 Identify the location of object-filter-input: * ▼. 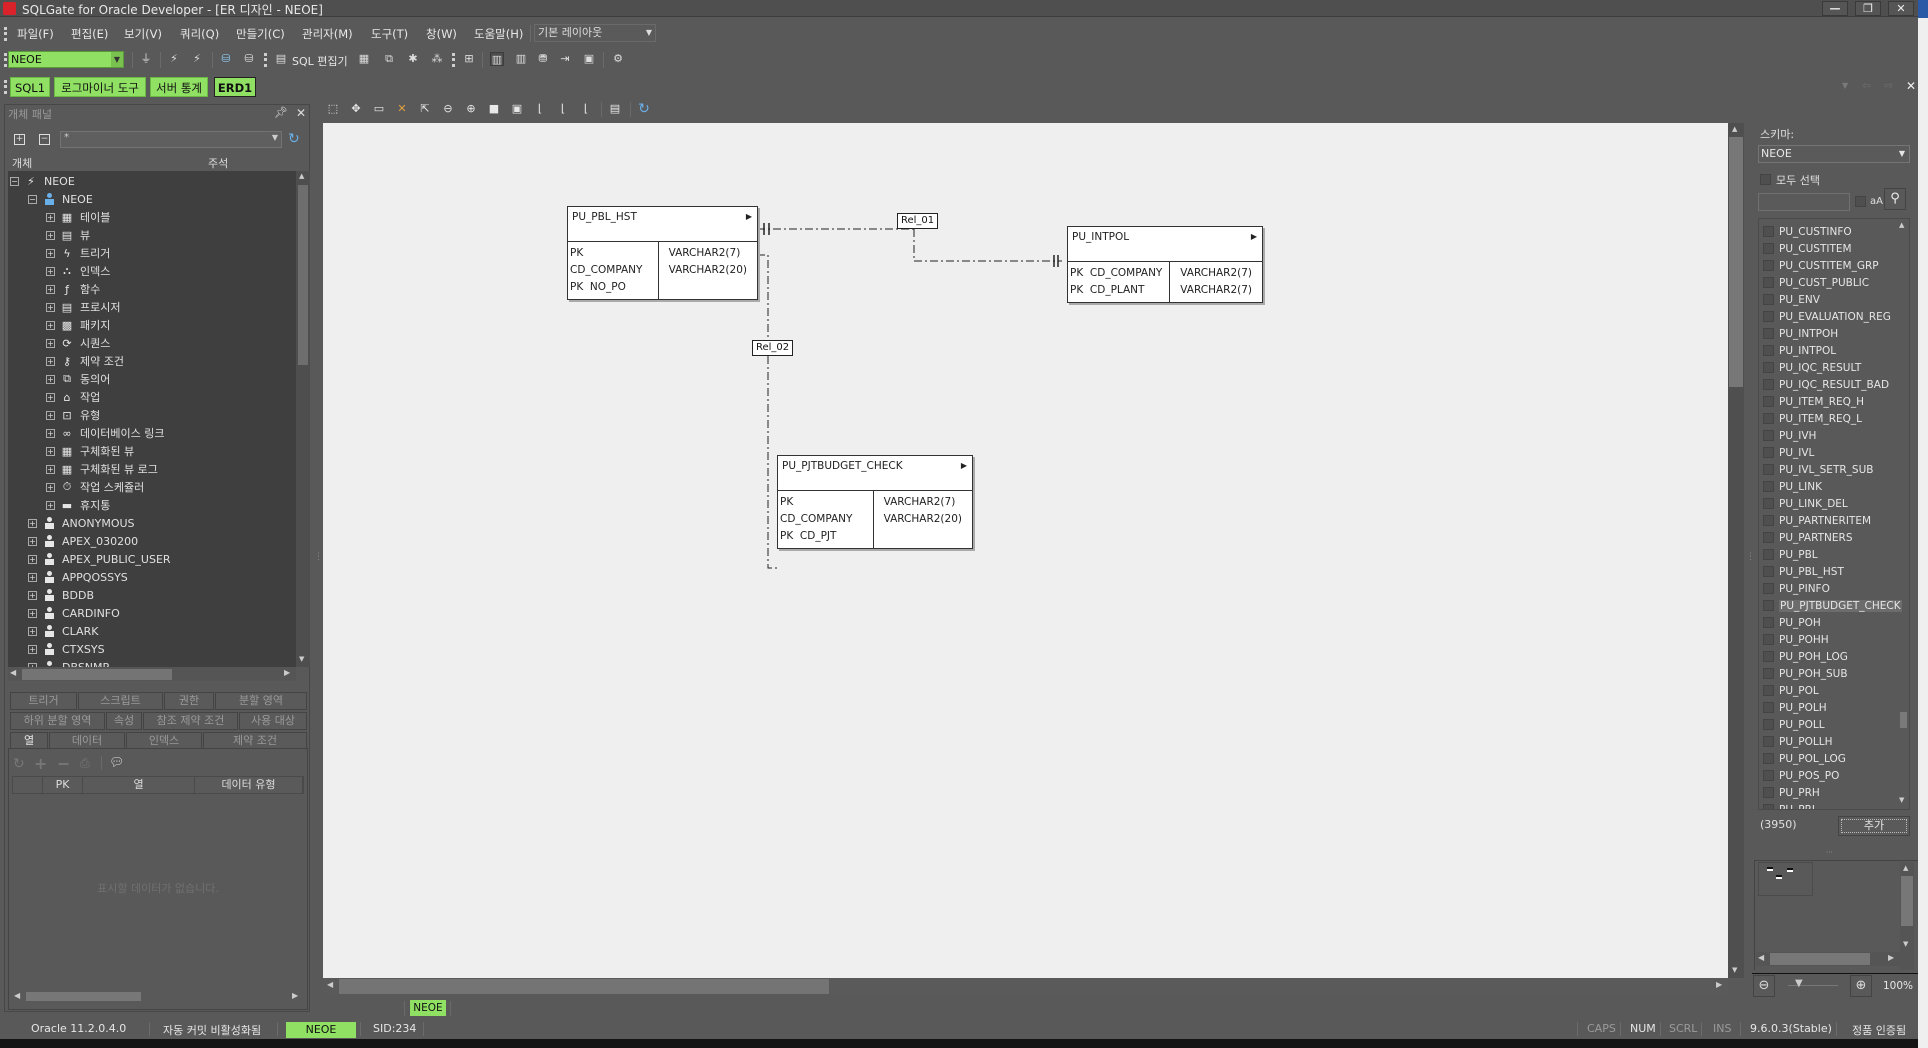
(171, 139).